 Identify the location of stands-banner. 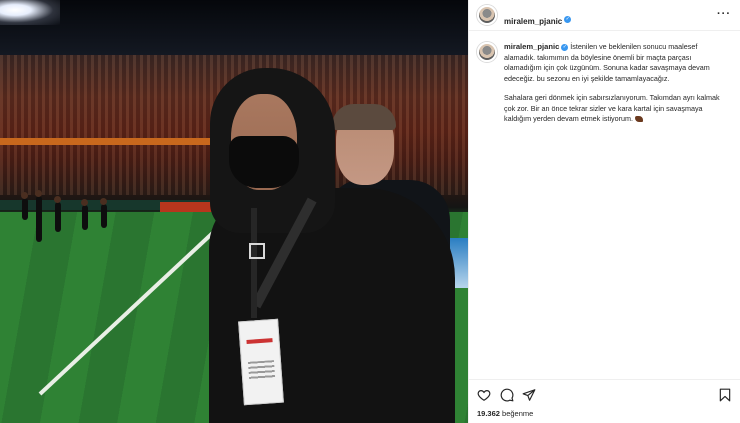
(105, 141).